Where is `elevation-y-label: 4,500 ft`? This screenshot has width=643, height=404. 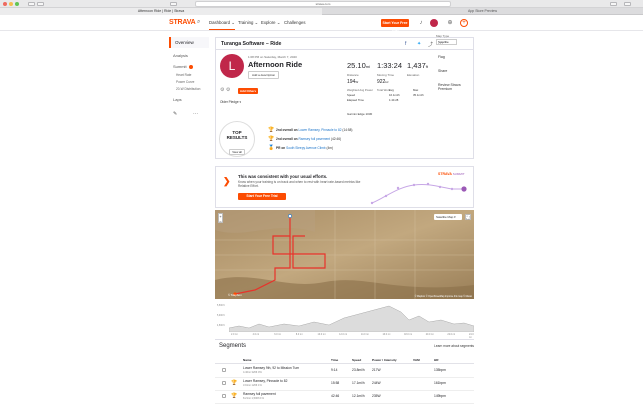
elevation-y-label: 4,500 ft is located at coordinates (221, 326).